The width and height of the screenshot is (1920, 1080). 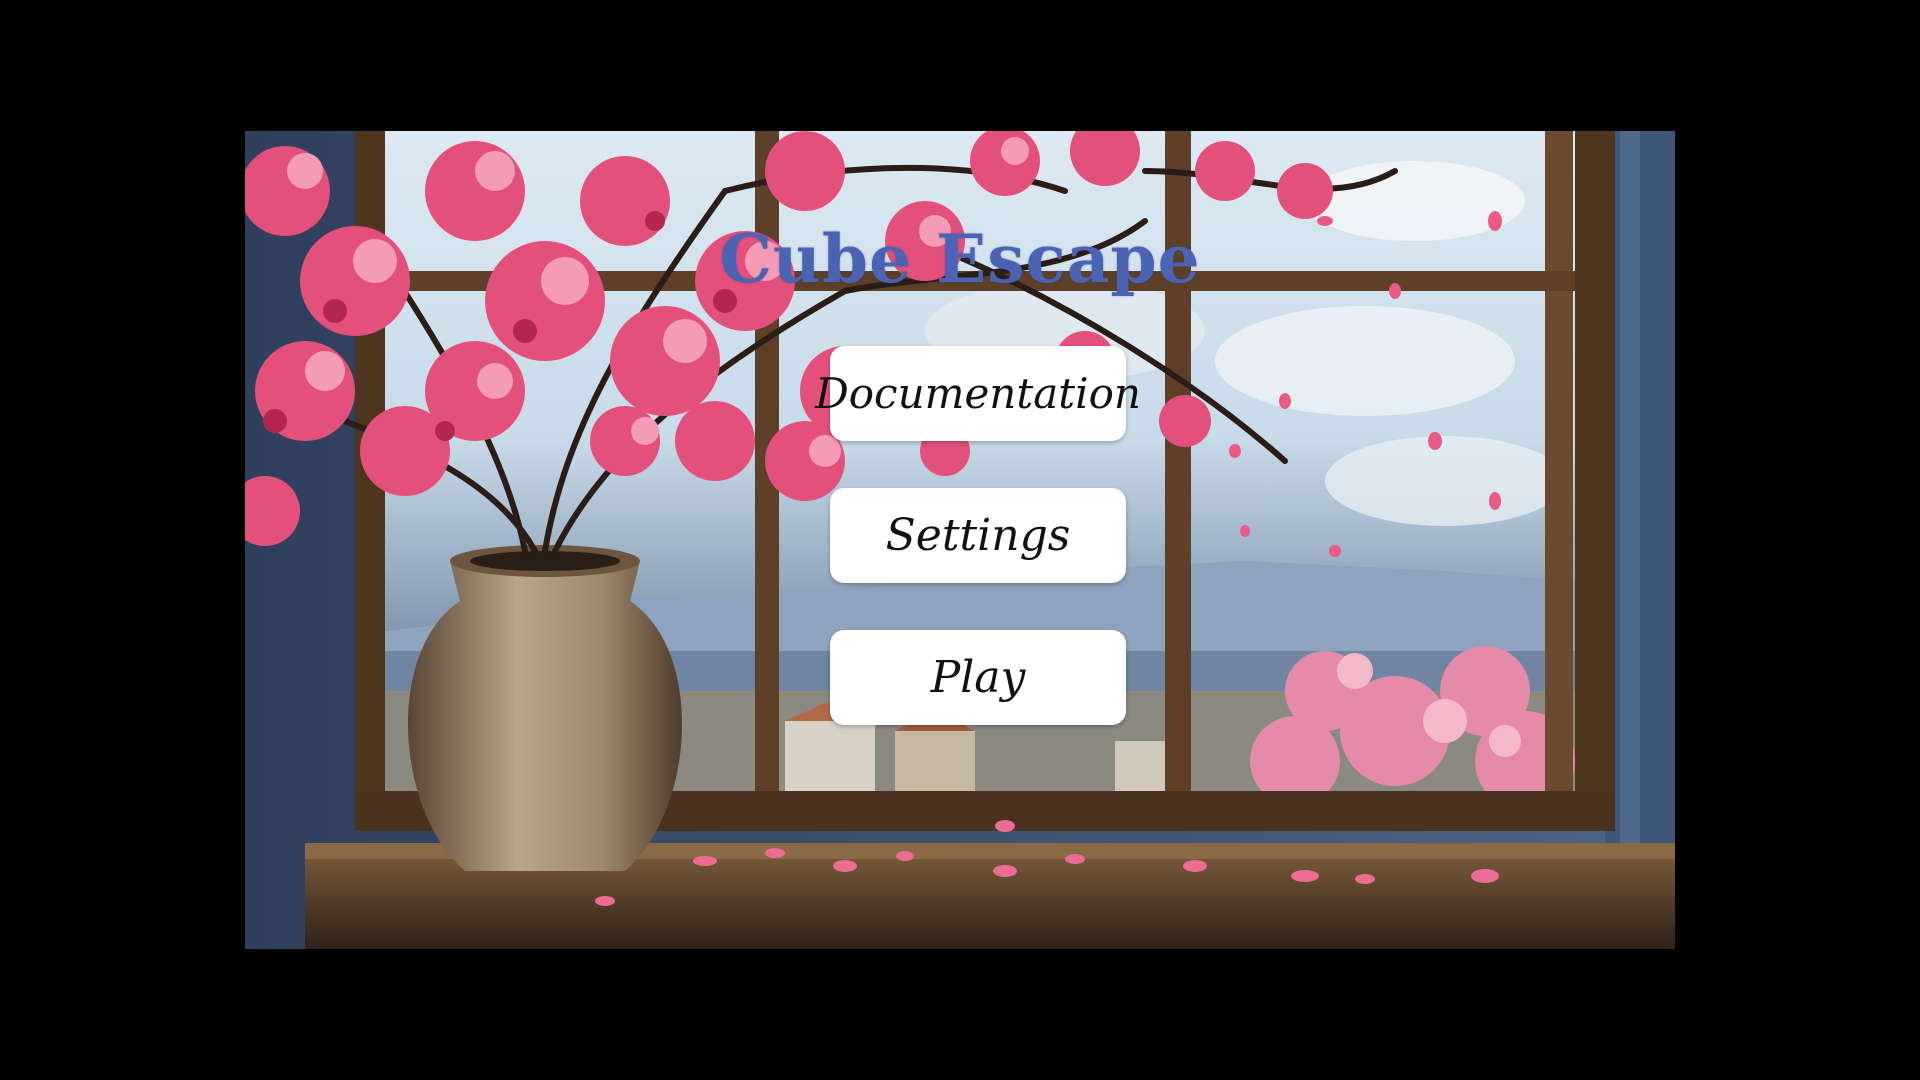 What do you see at coordinates (960, 259) in the screenshot?
I see `game-title: Cube Escape` at bounding box center [960, 259].